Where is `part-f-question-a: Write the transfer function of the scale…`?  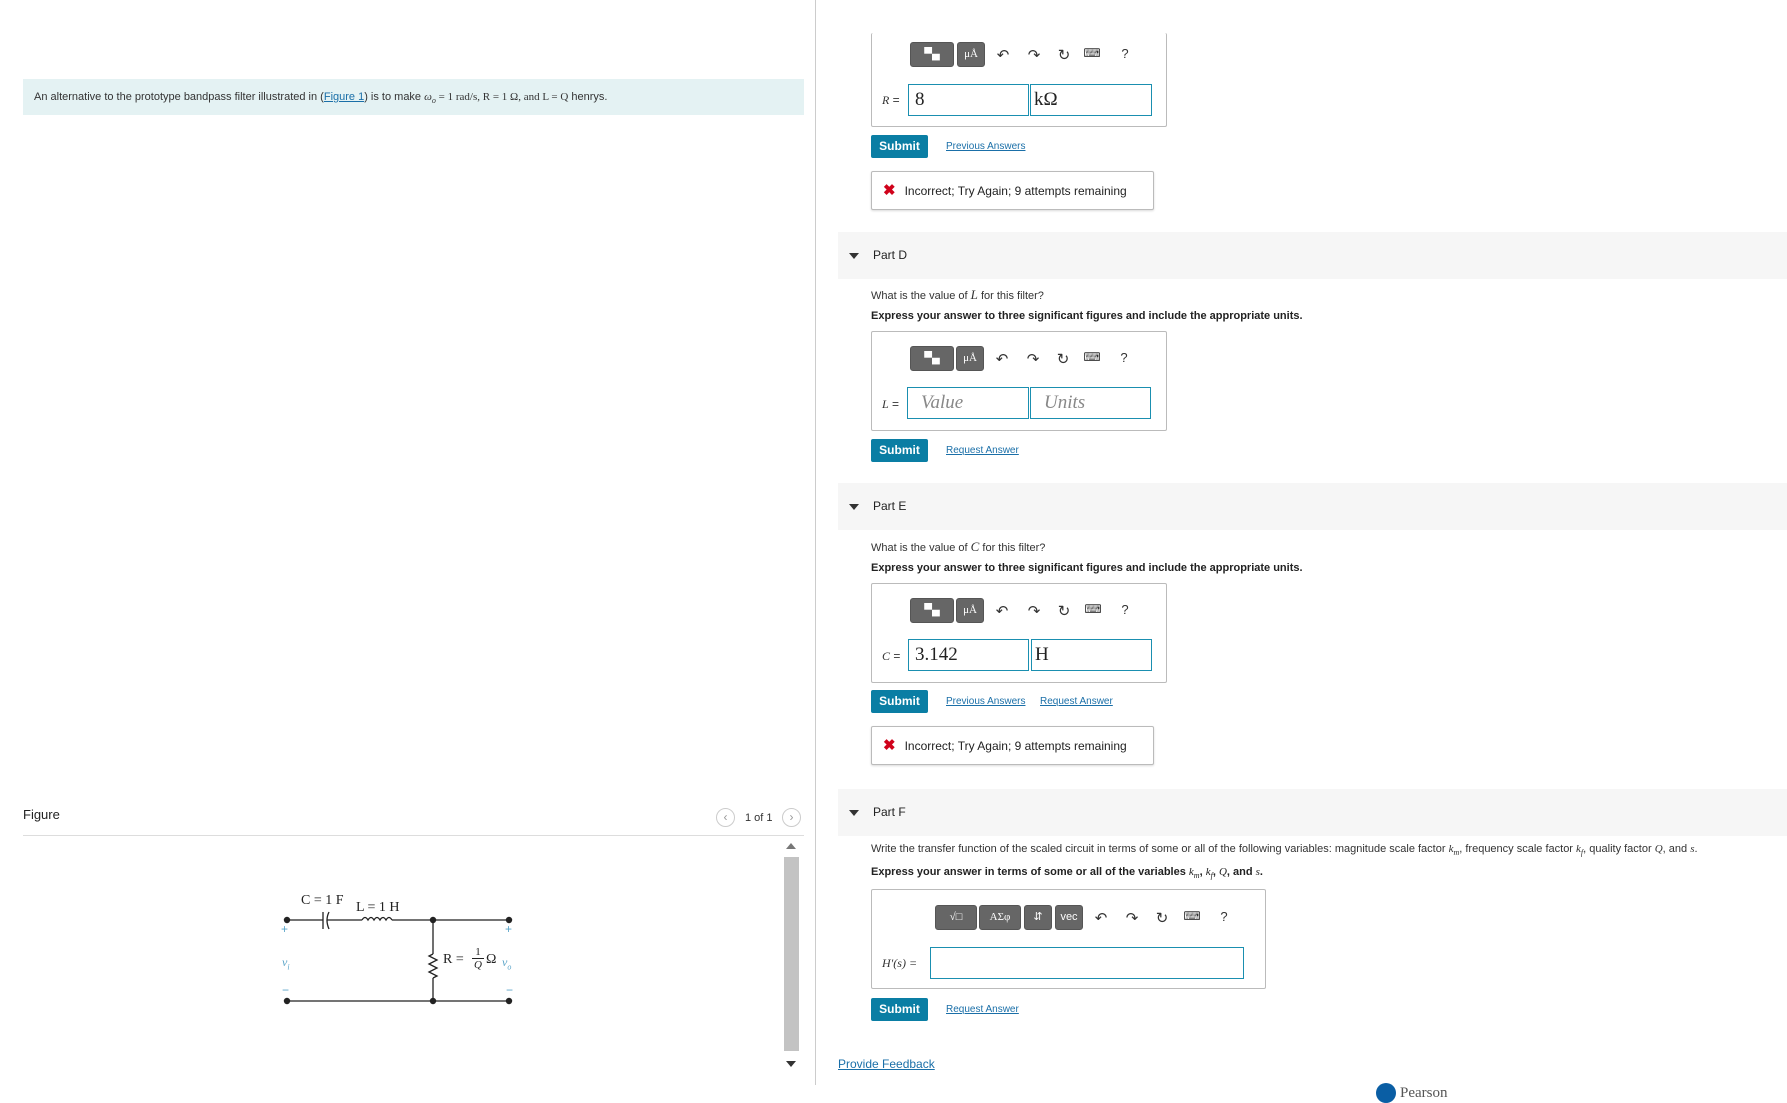
part-f-question-a: Write the transfer function of the scale… is located at coordinates (1160, 849).